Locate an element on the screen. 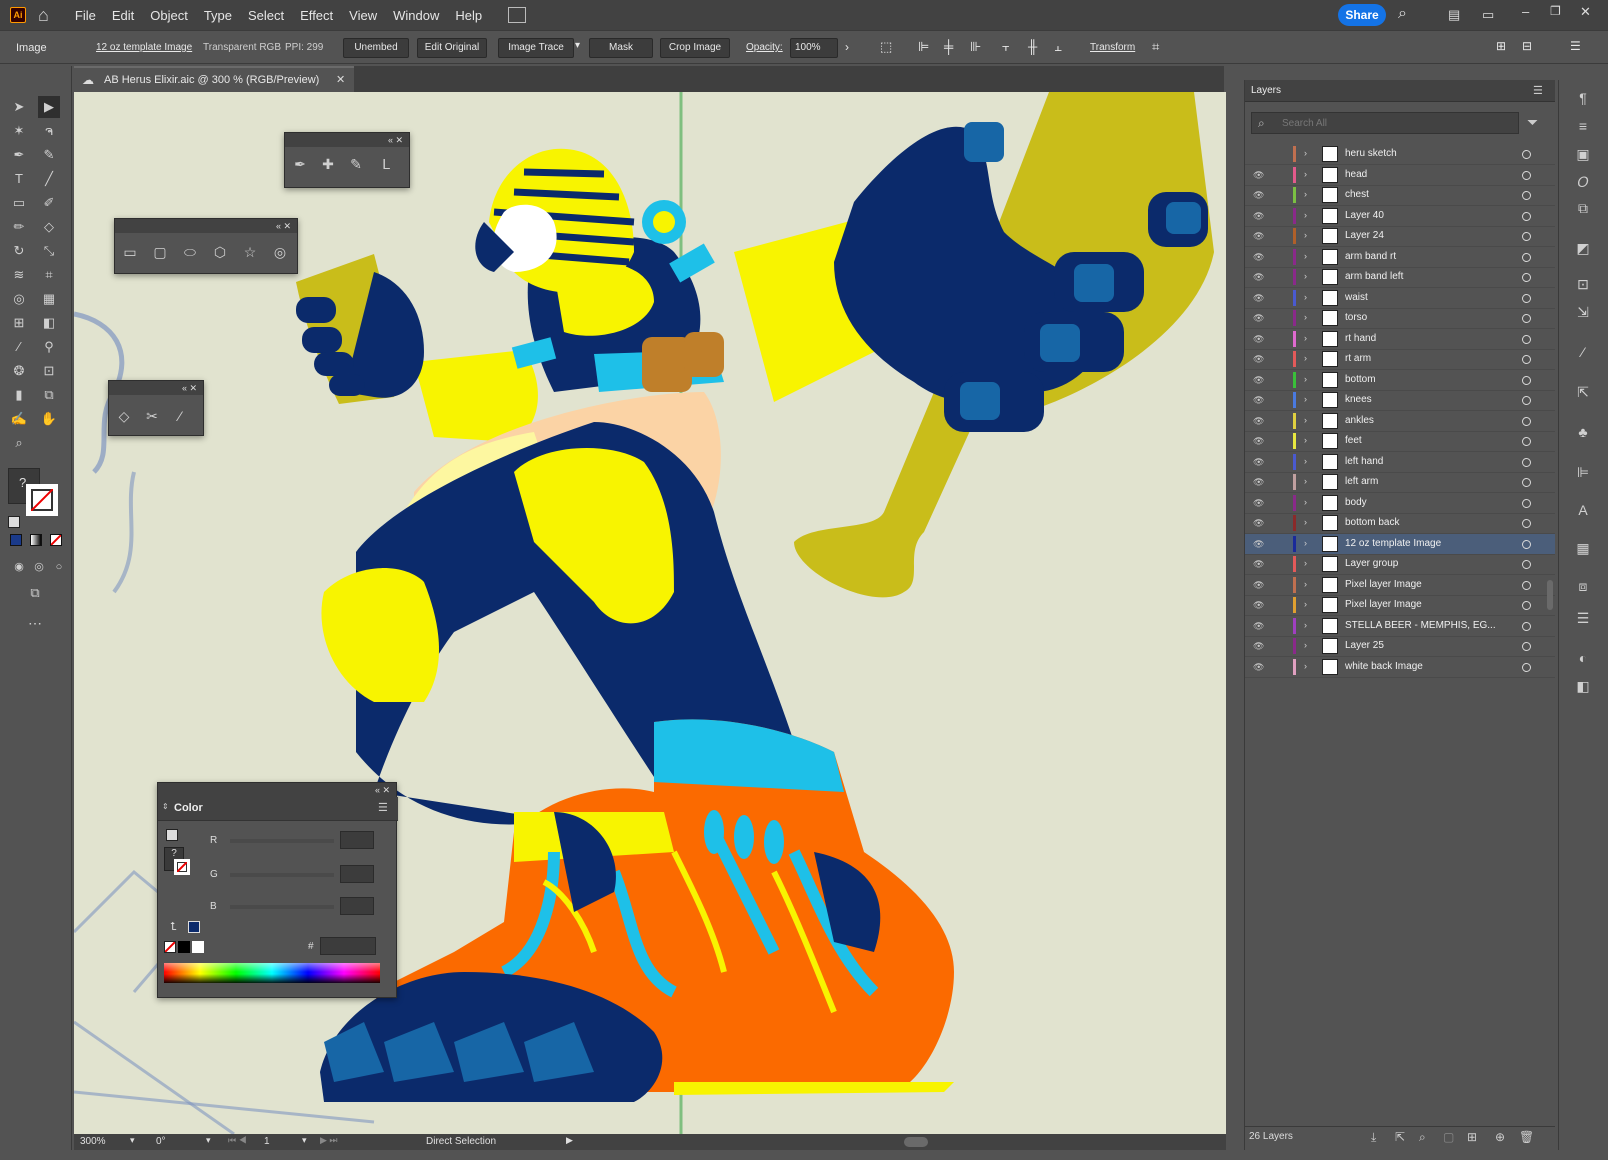  appearance-icon: ◐ is located at coordinates (1583, 660).